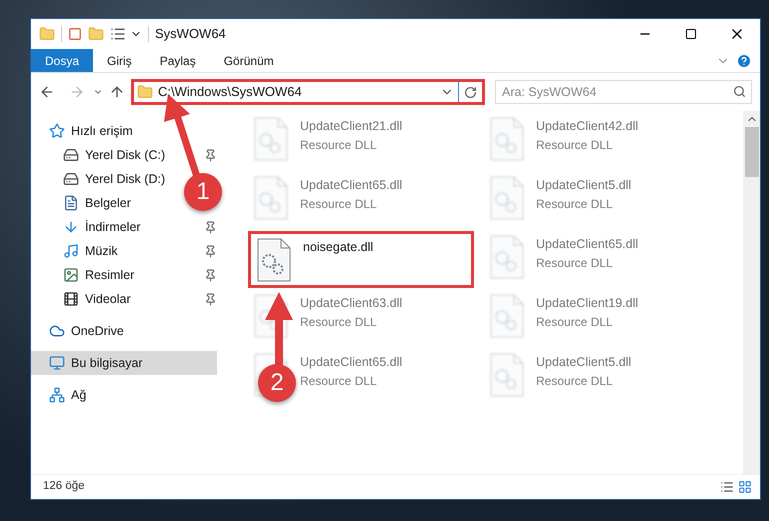  I want to click on search-icon, so click(739, 91).